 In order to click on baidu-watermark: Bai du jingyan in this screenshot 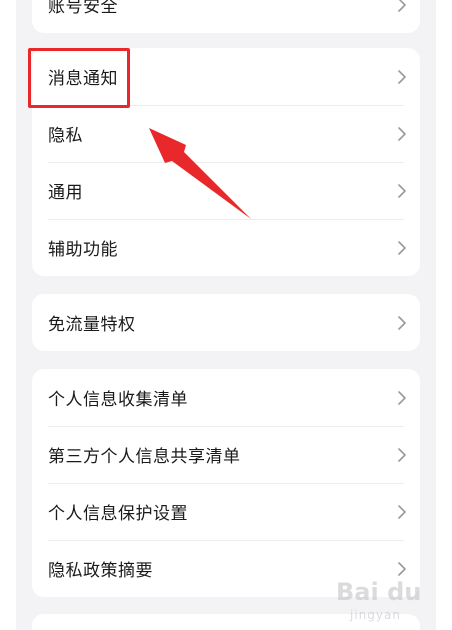, I will do `click(393, 601)`.